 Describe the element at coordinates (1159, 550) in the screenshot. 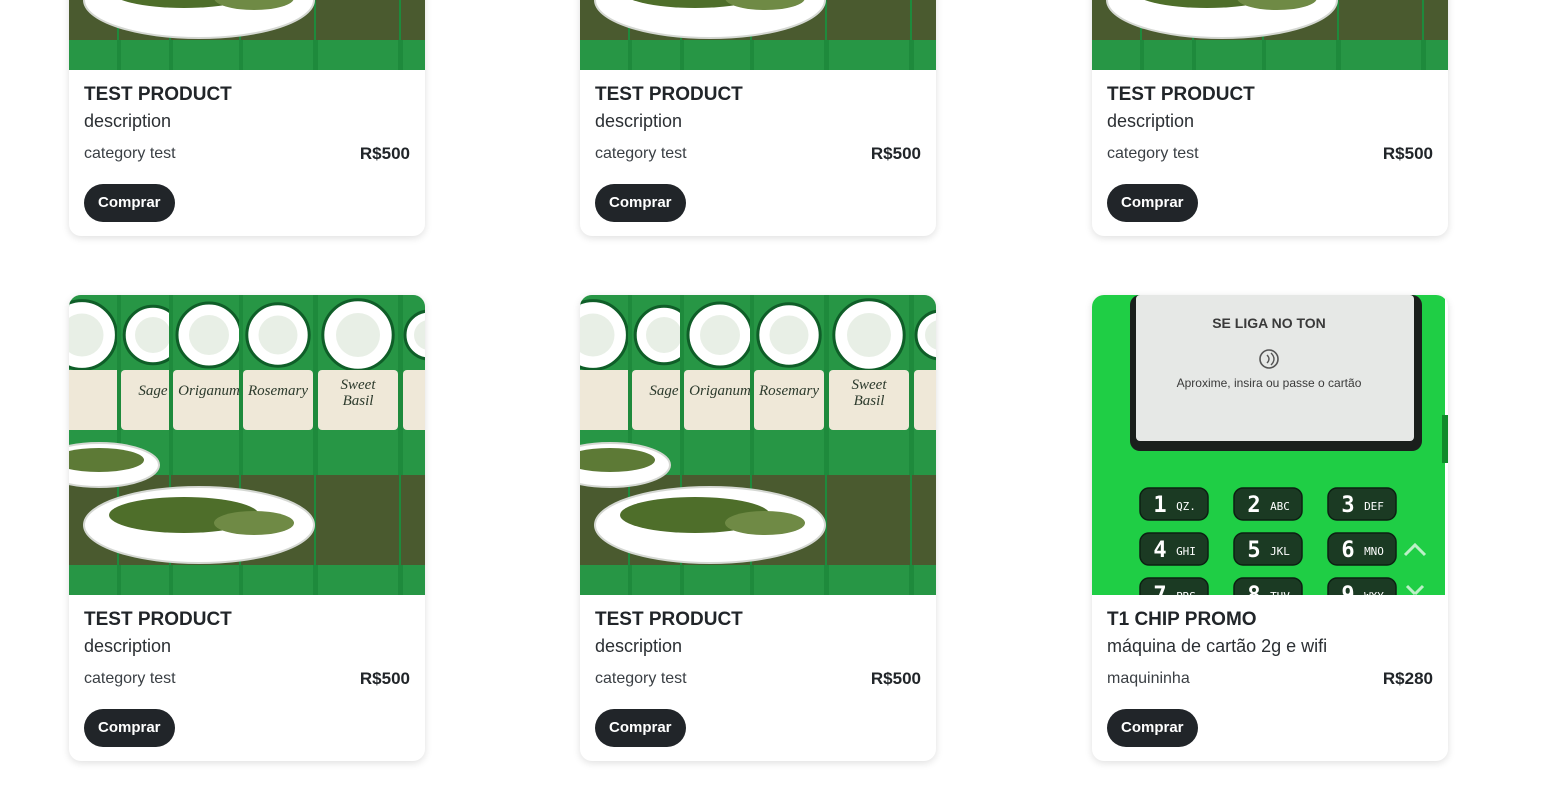

I see `svg-text: 4` at that location.